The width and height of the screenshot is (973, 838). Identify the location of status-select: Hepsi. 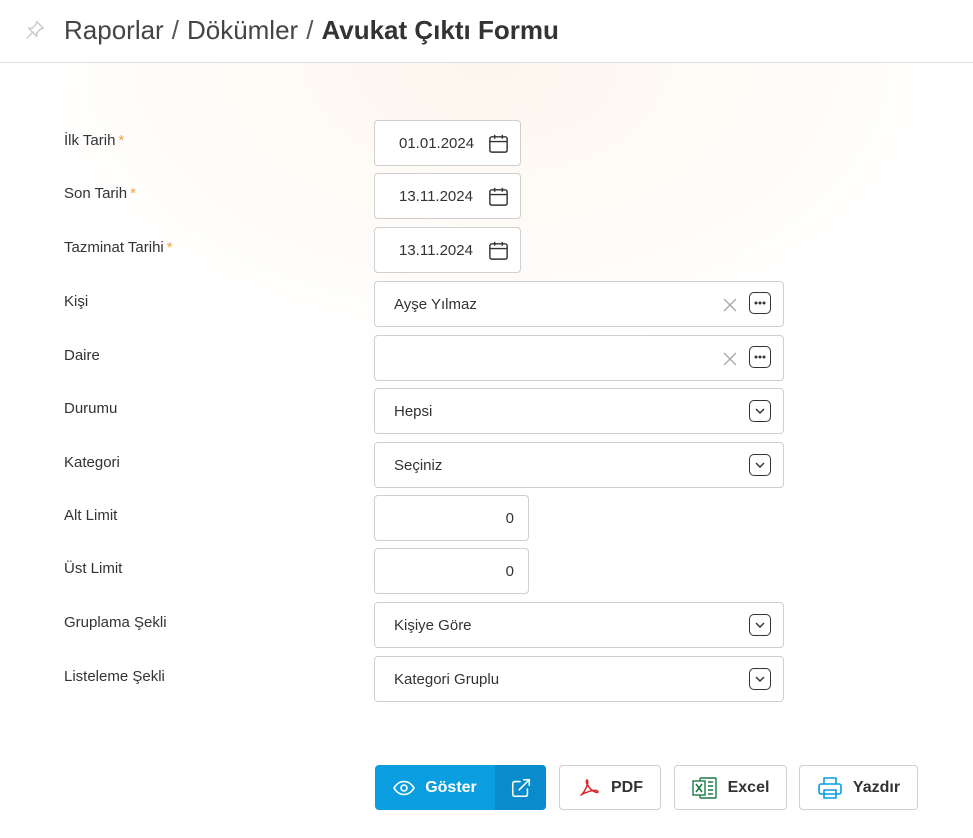
(579, 411).